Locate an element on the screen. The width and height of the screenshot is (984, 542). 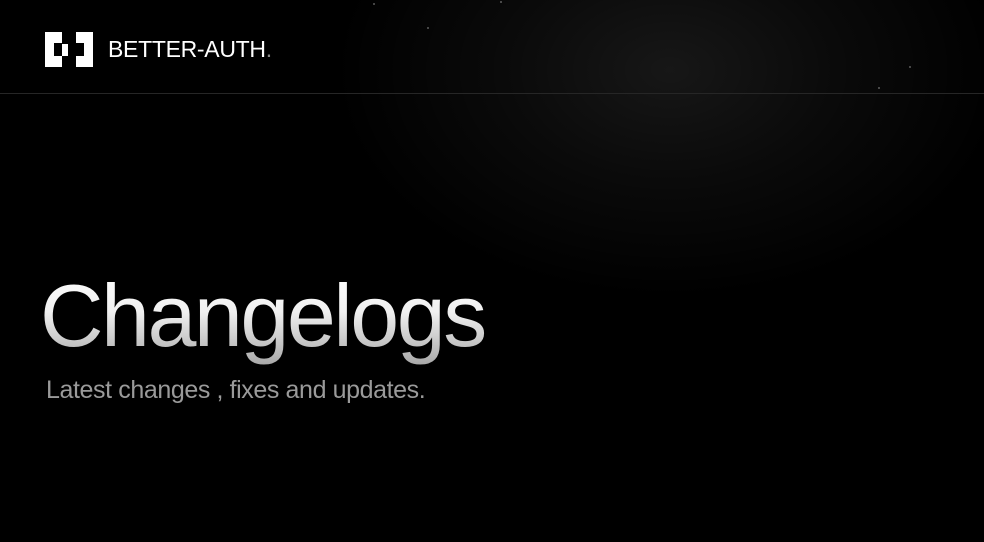
brand-name: BETTER-AUTH is located at coordinates (187, 48).